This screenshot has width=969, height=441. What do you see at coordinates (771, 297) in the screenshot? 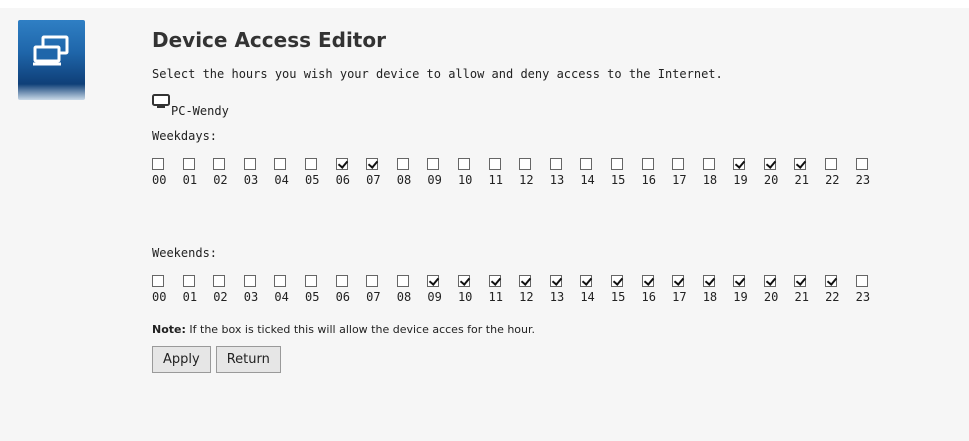
I see `weekend-hour-label: 20` at bounding box center [771, 297].